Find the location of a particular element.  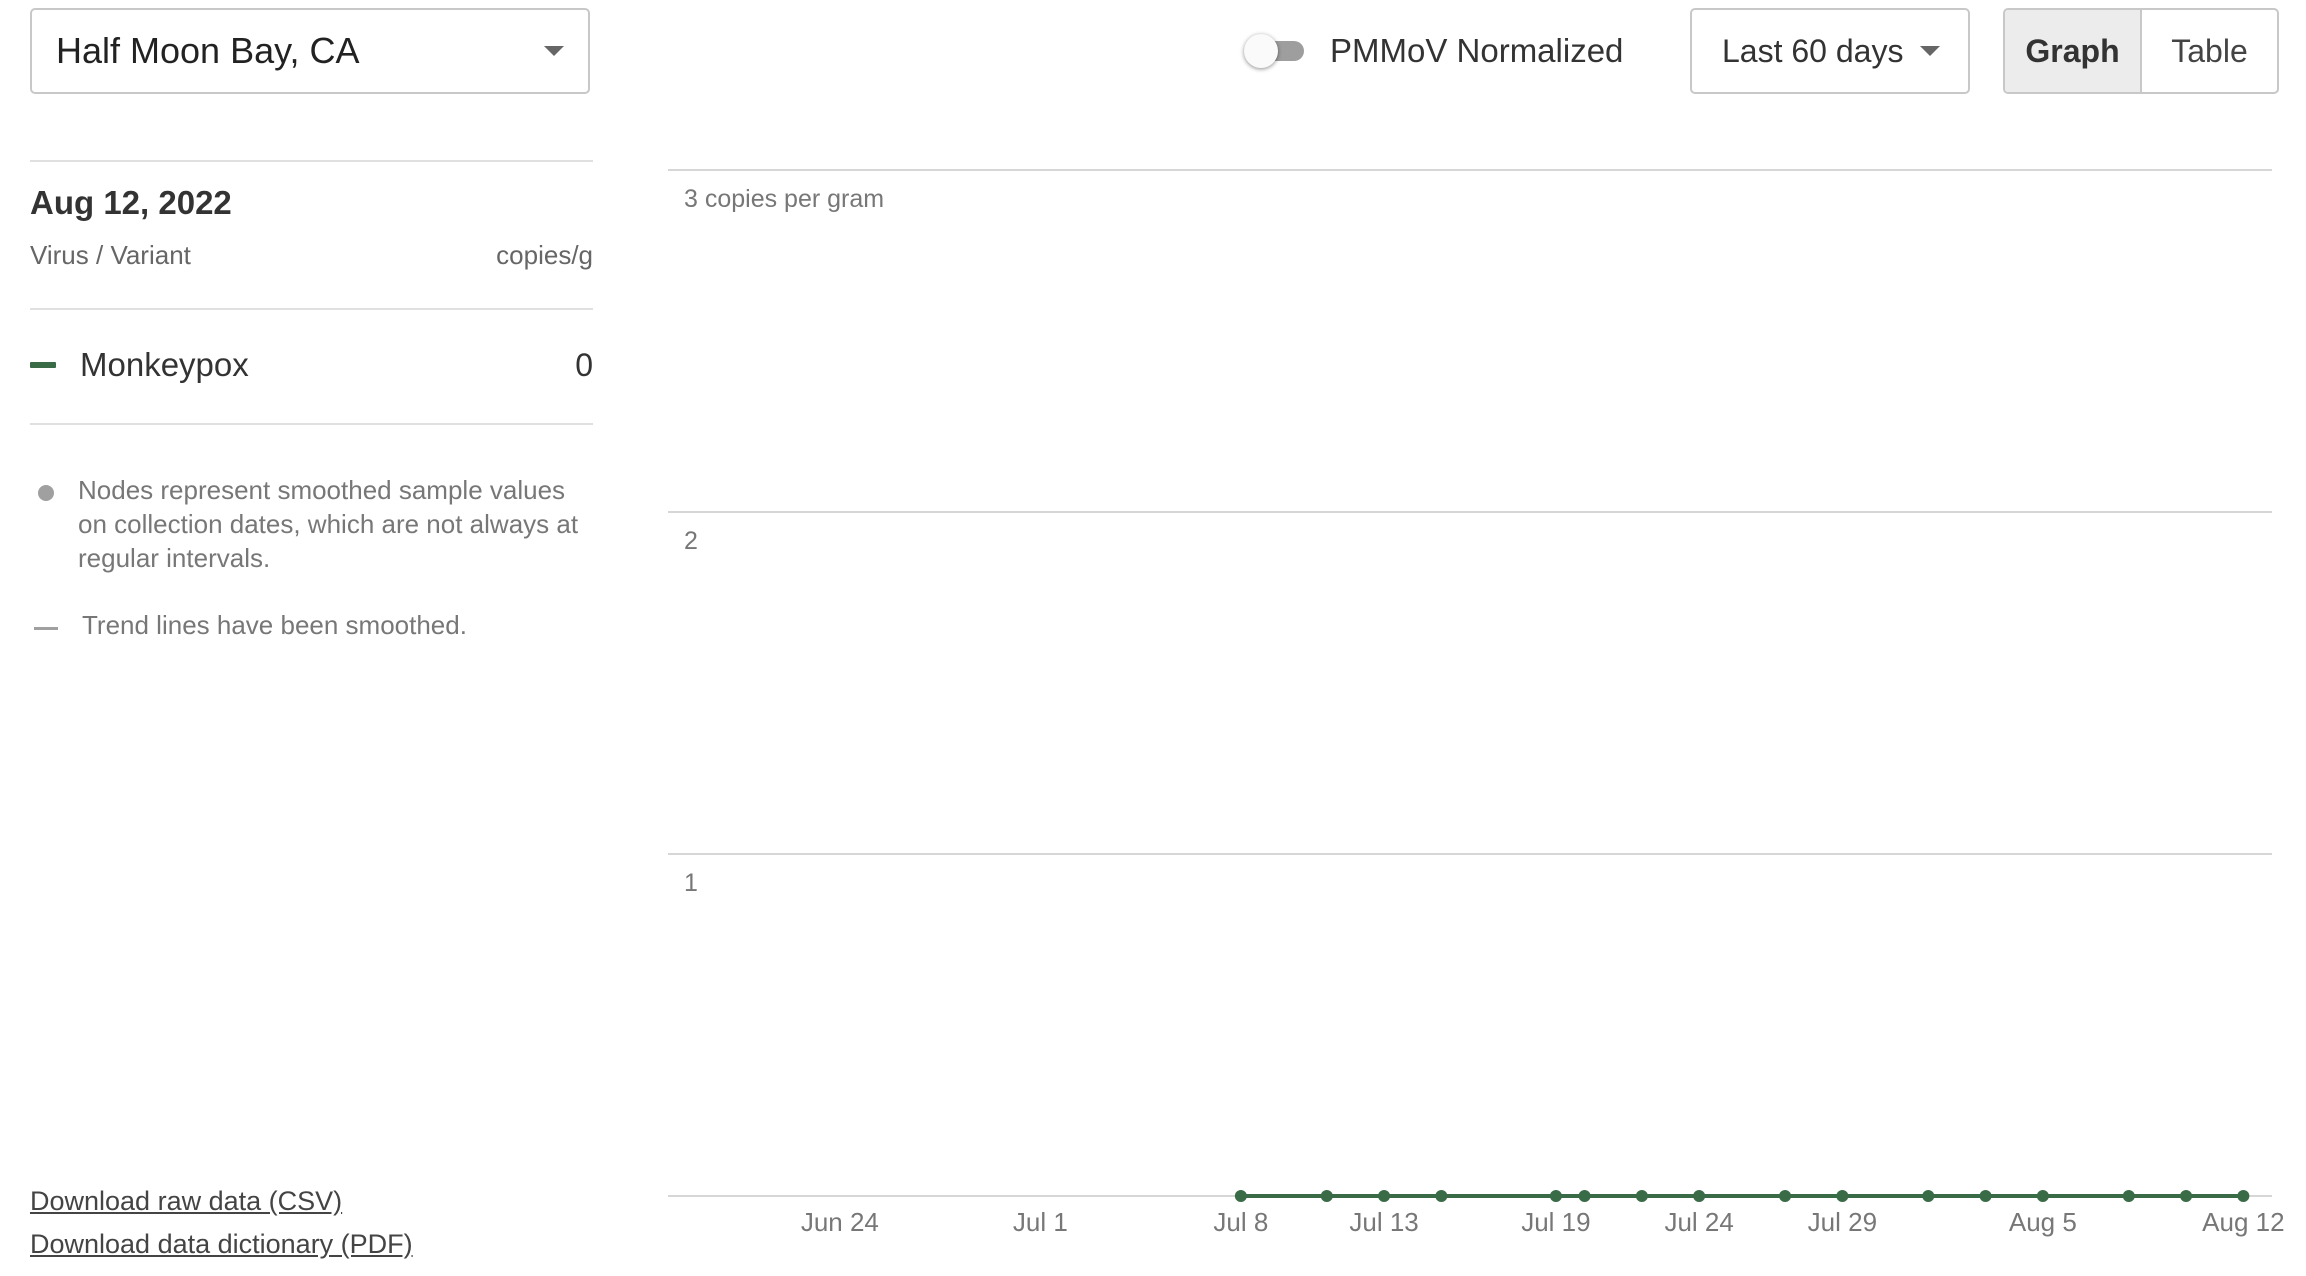

x-tick-label: Jul 13 is located at coordinates (1383, 1222).